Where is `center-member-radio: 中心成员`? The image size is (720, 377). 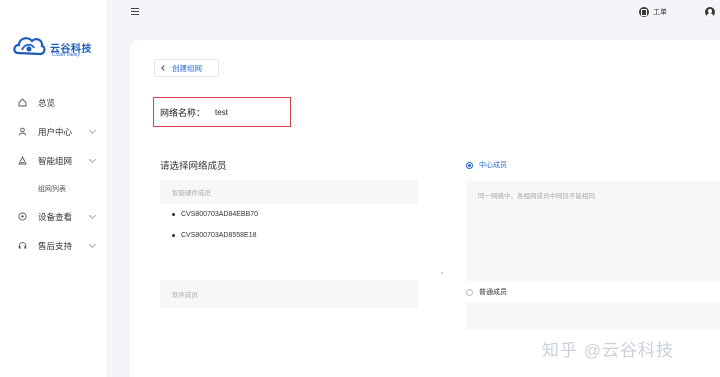 center-member-radio: 中心成员 is located at coordinates (486, 165).